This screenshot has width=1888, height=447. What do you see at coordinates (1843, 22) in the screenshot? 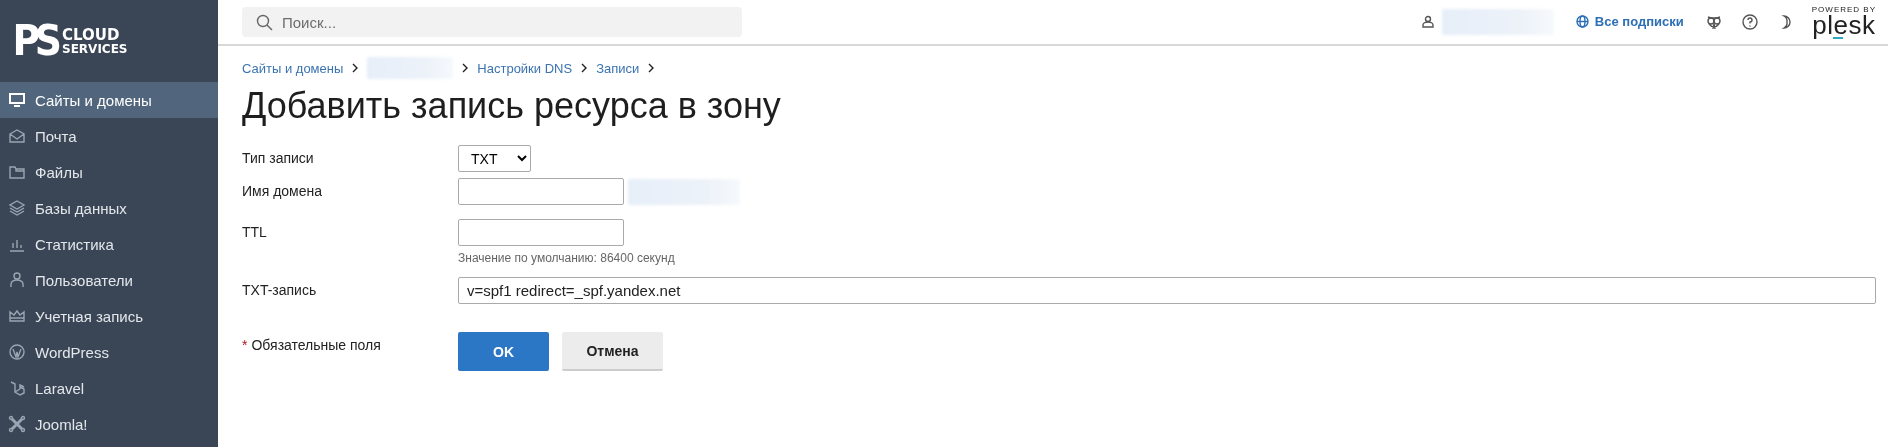
I see `plesk-logo: POWERED BY plesk` at bounding box center [1843, 22].